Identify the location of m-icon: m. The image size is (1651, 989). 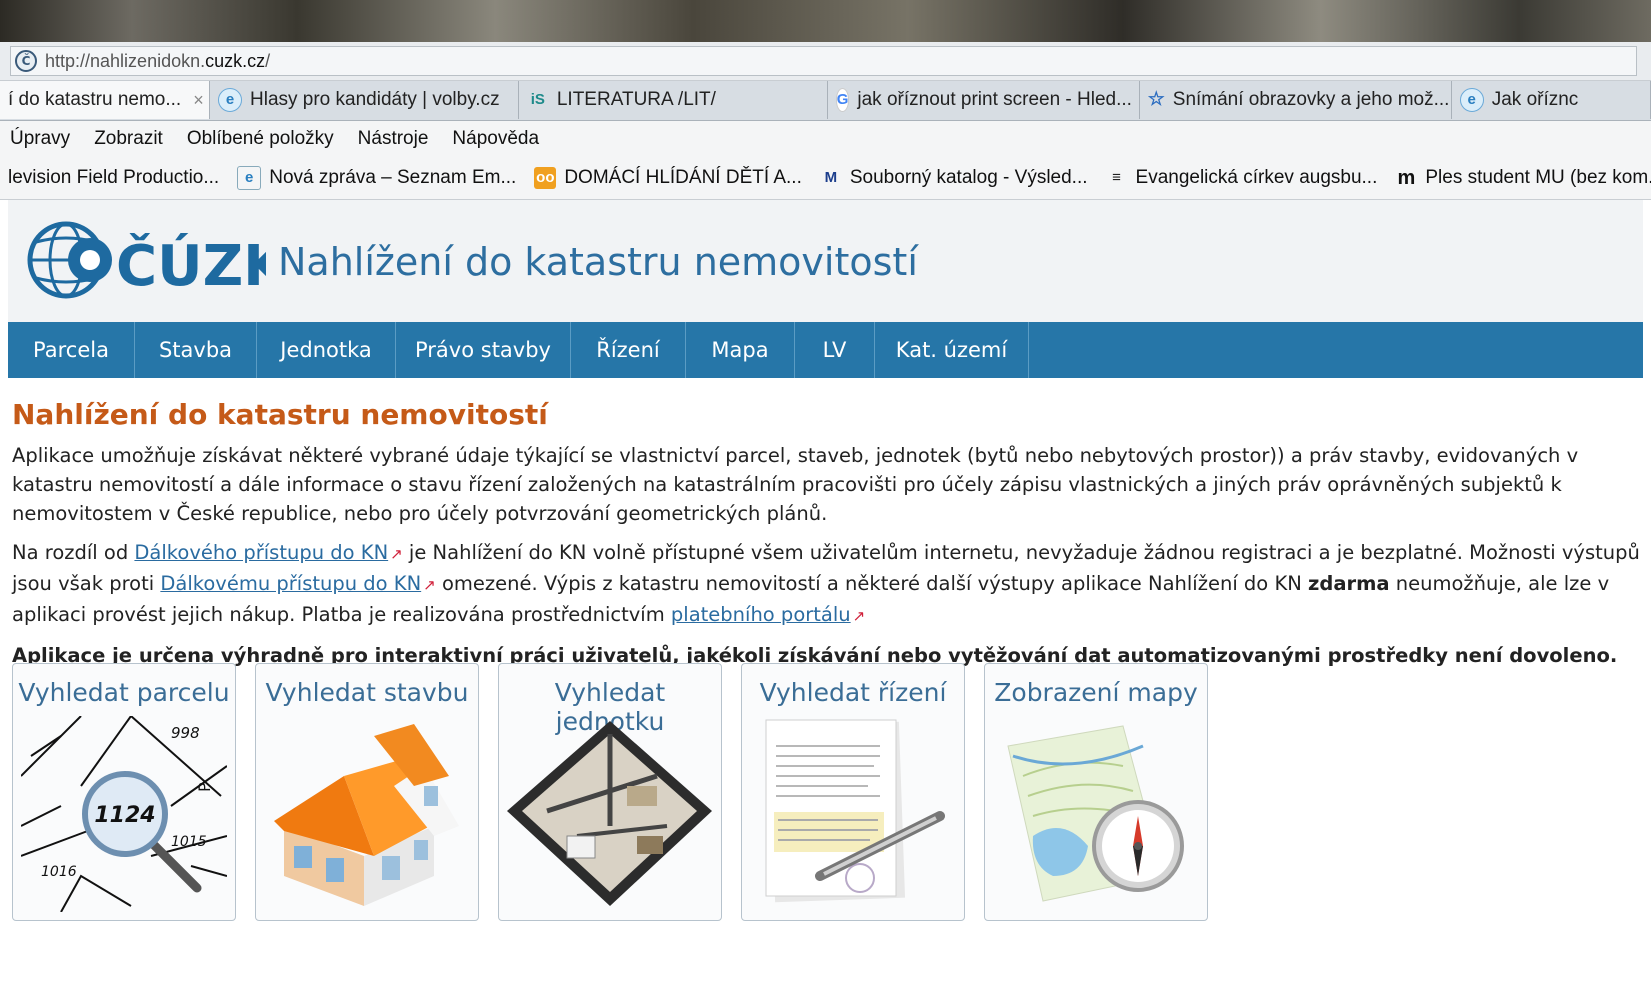
(1406, 178).